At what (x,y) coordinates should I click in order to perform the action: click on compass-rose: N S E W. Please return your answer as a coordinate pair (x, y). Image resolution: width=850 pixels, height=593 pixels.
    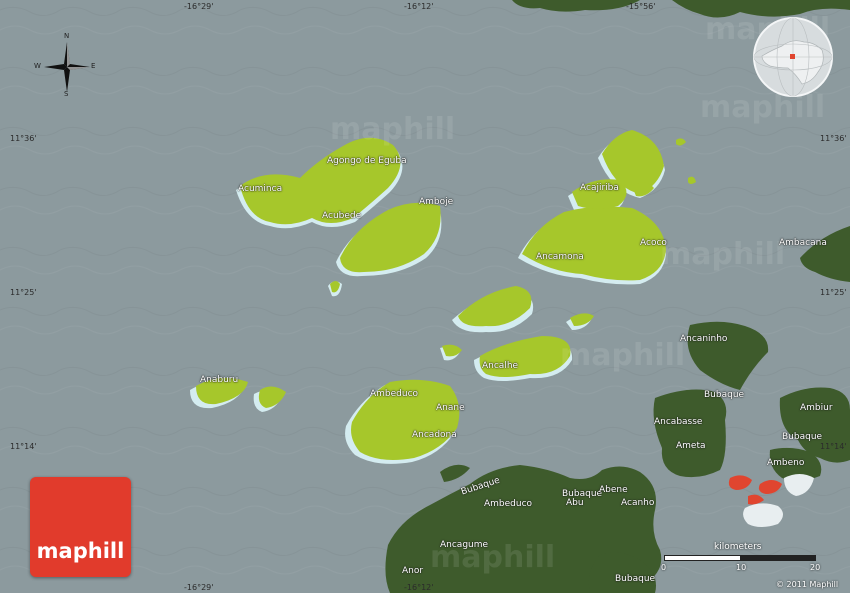
    Looking at the image, I should click on (67, 66).